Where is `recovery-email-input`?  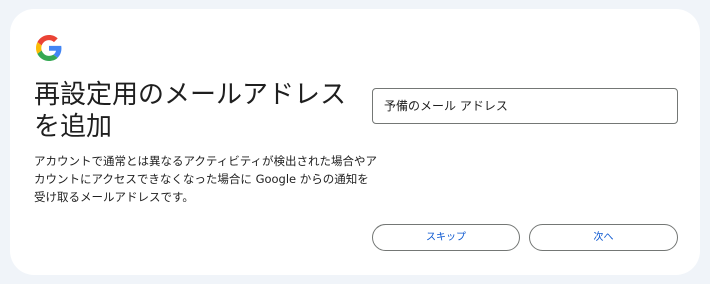
recovery-email-input is located at coordinates (525, 106).